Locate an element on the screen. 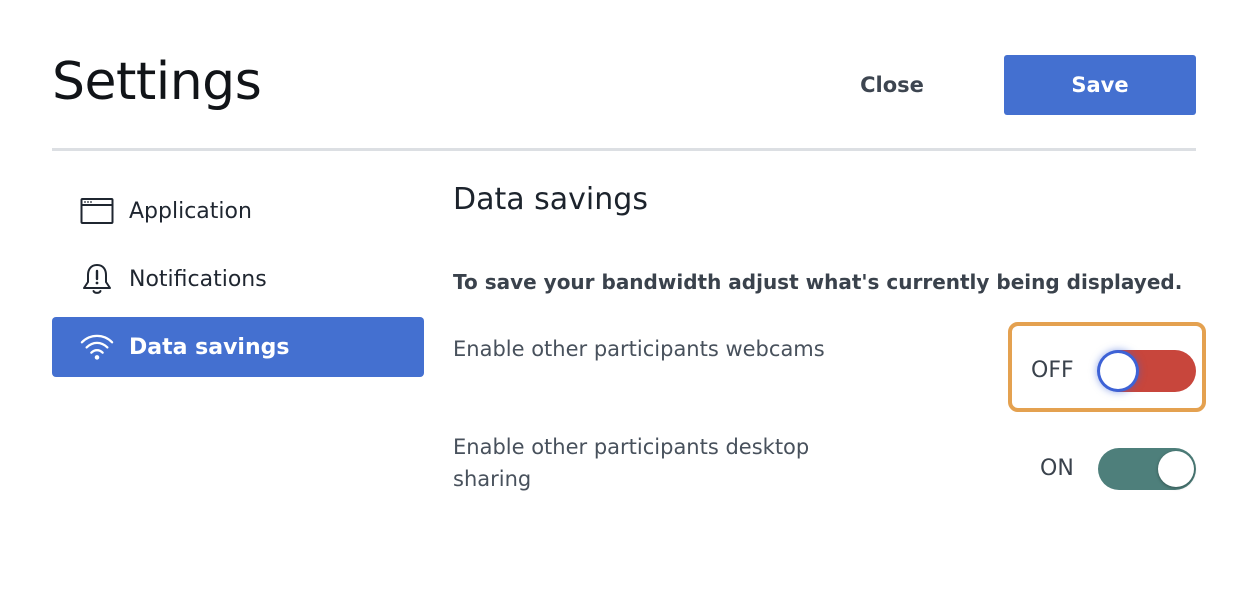 The height and width of the screenshot is (604, 1256). desktop-sharing-toggle is located at coordinates (1147, 469).